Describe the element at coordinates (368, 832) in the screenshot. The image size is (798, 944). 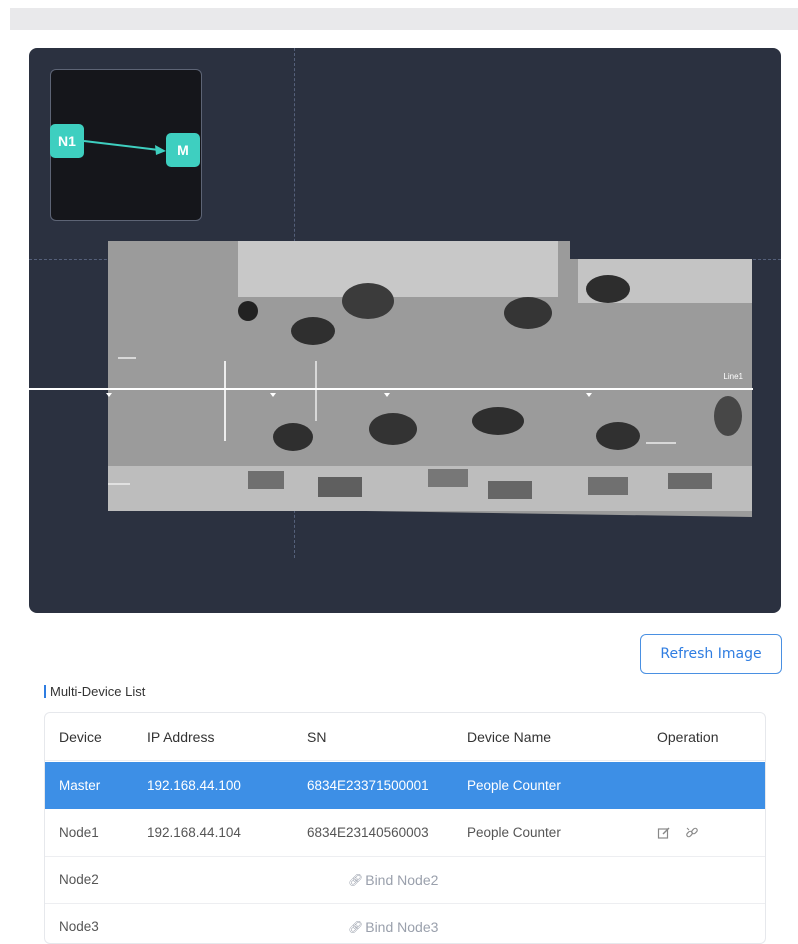
I see `sn-cell: 6834E23140560003` at that location.